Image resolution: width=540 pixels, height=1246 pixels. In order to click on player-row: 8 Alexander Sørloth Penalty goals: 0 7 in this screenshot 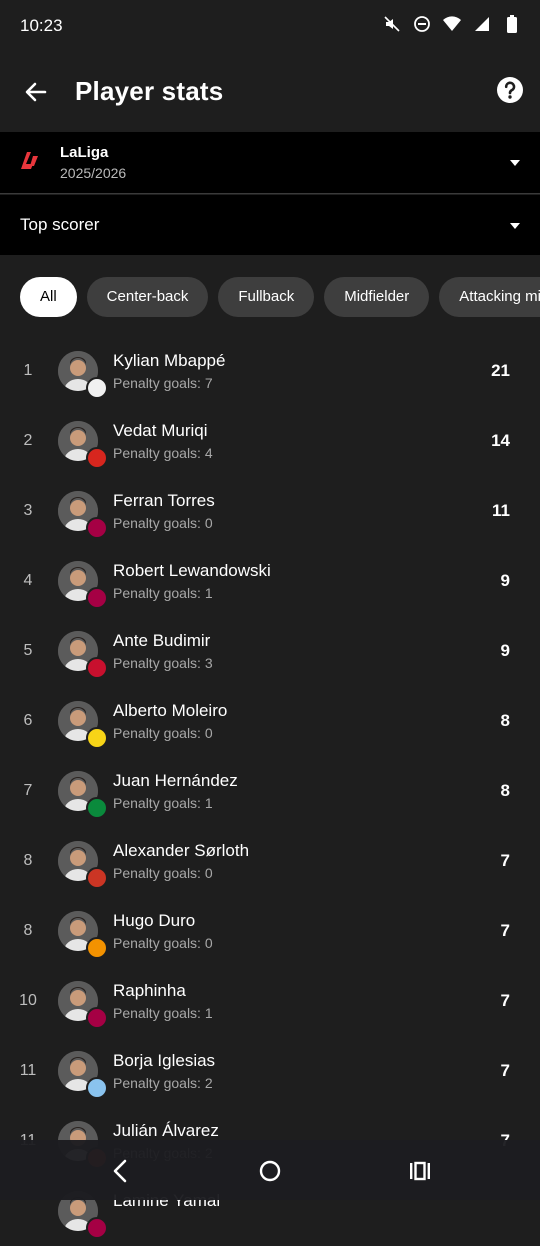, I will do `click(270, 861)`.